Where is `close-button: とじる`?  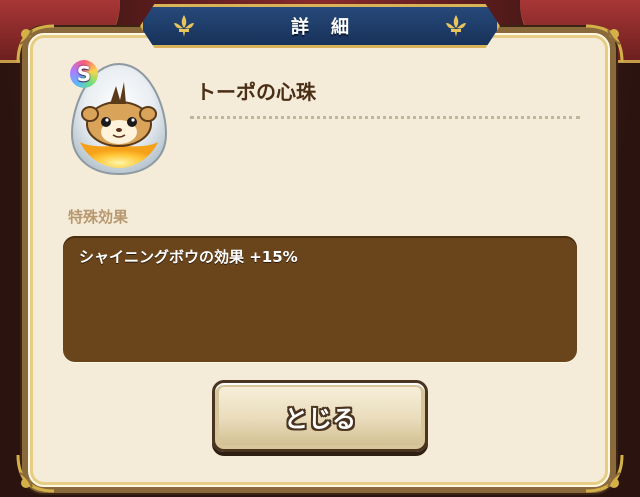
close-button: とじる is located at coordinates (320, 416).